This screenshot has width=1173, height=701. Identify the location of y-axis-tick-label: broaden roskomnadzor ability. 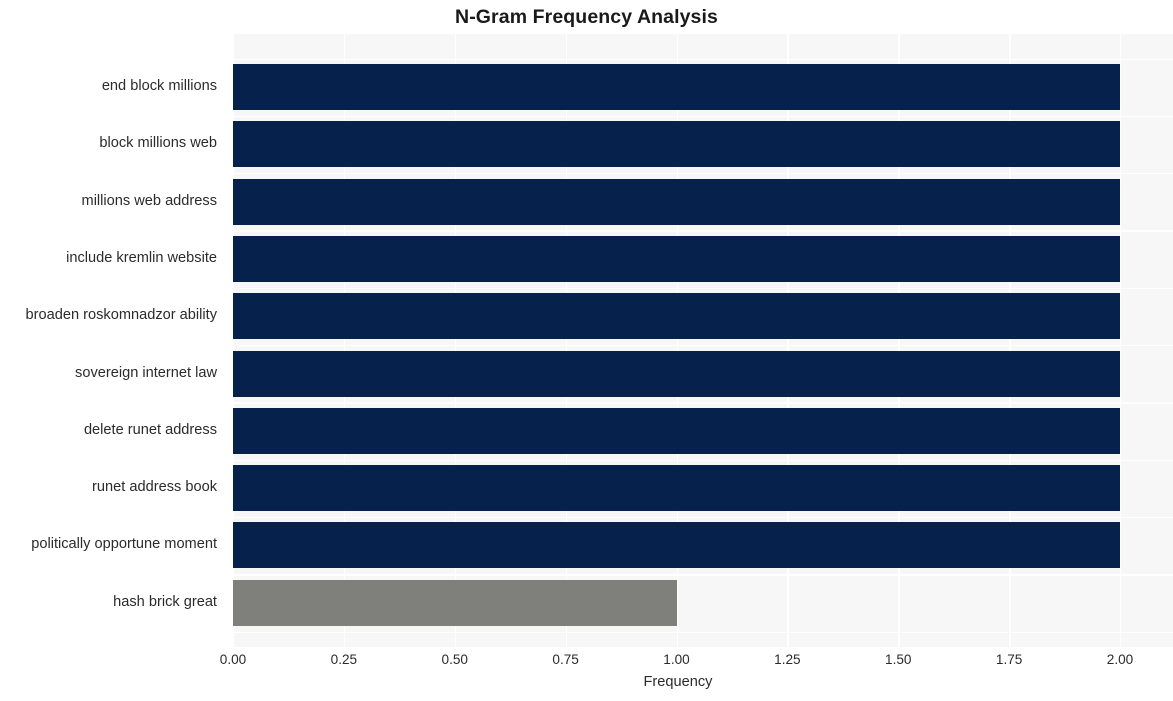
(121, 315).